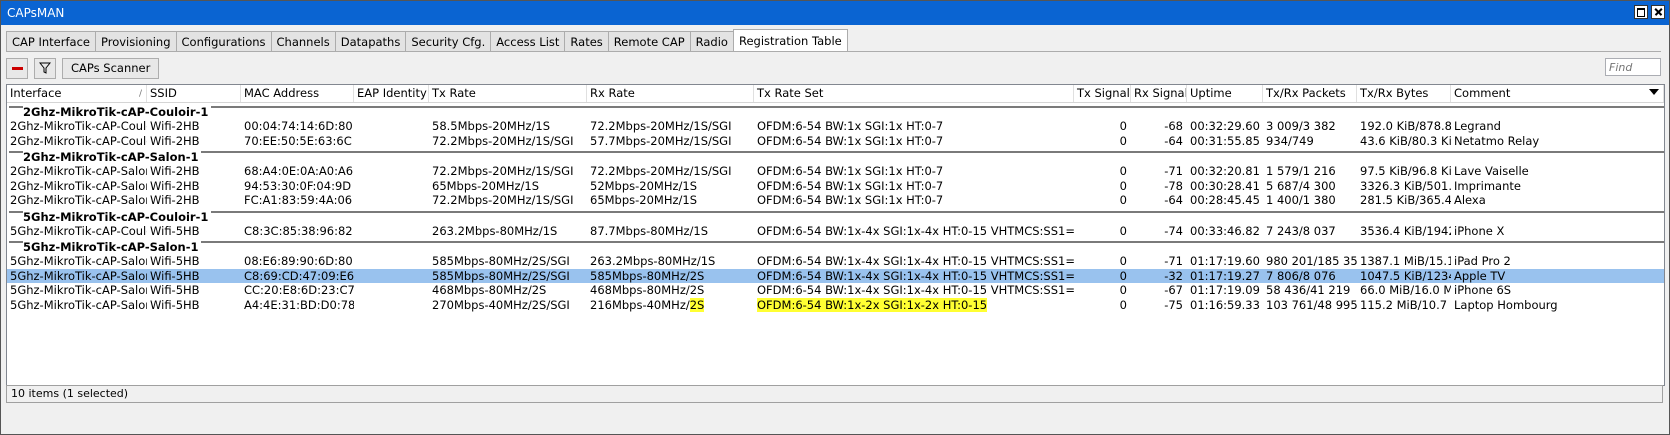 Image resolution: width=1670 pixels, height=435 pixels. Describe the element at coordinates (1497, 140) in the screenshot. I see `cell-text: Netatmo Relay` at that location.